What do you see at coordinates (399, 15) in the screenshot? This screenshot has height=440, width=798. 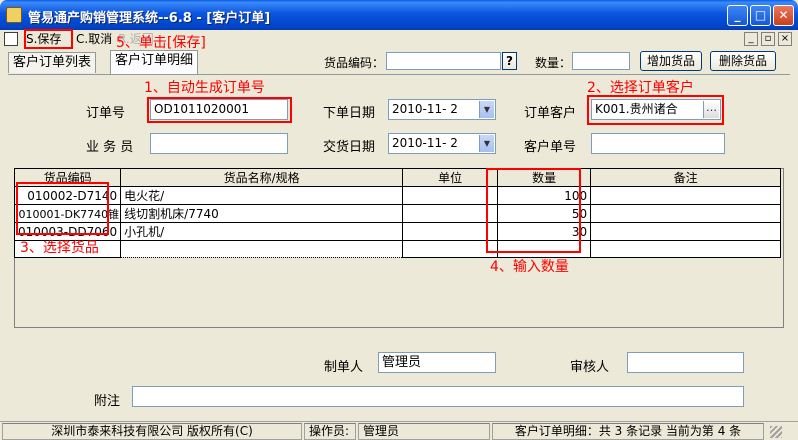 I see `title-bar: 管易通产购销管理系统--6.8 - [客户订单] _ □ ✕` at bounding box center [399, 15].